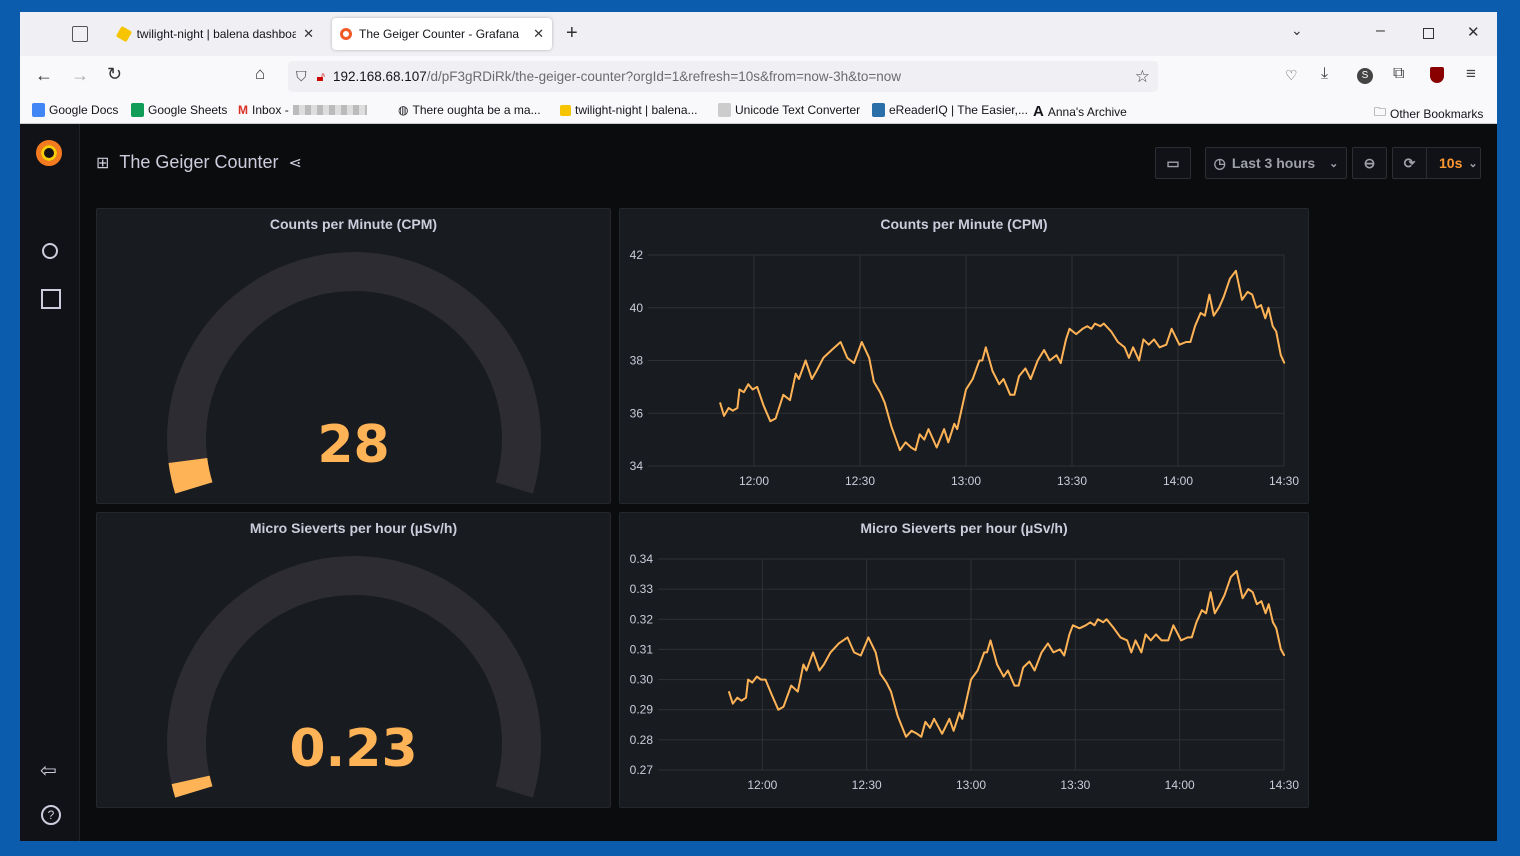 The height and width of the screenshot is (856, 1520). What do you see at coordinates (1473, 32) in the screenshot?
I see `close-window-icon: ✕` at bounding box center [1473, 32].